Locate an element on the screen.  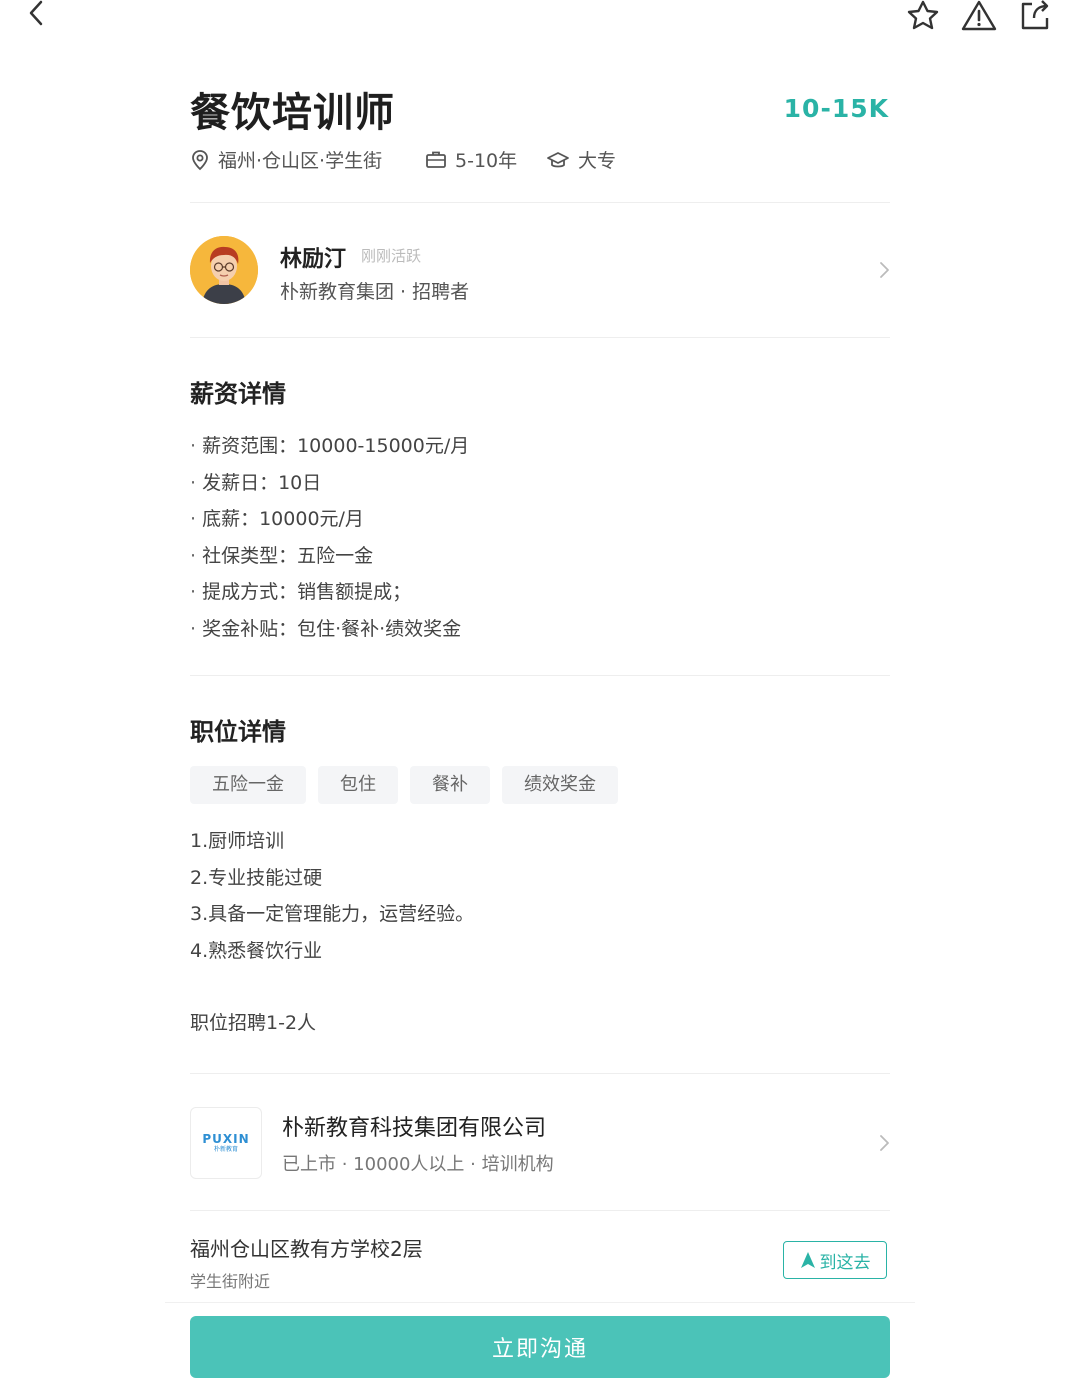
navigation-arrow-icon is located at coordinates (807, 1260).